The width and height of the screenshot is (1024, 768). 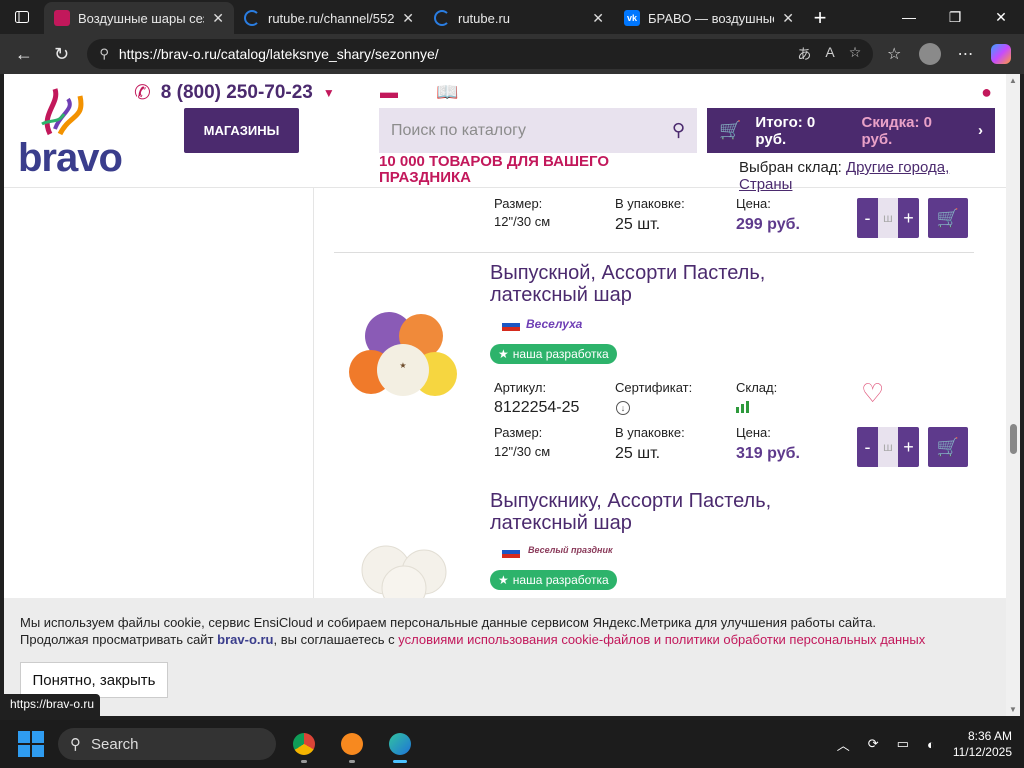 What do you see at coordinates (554, 324) in the screenshot?
I see `brand-label: Веселуха` at bounding box center [554, 324].